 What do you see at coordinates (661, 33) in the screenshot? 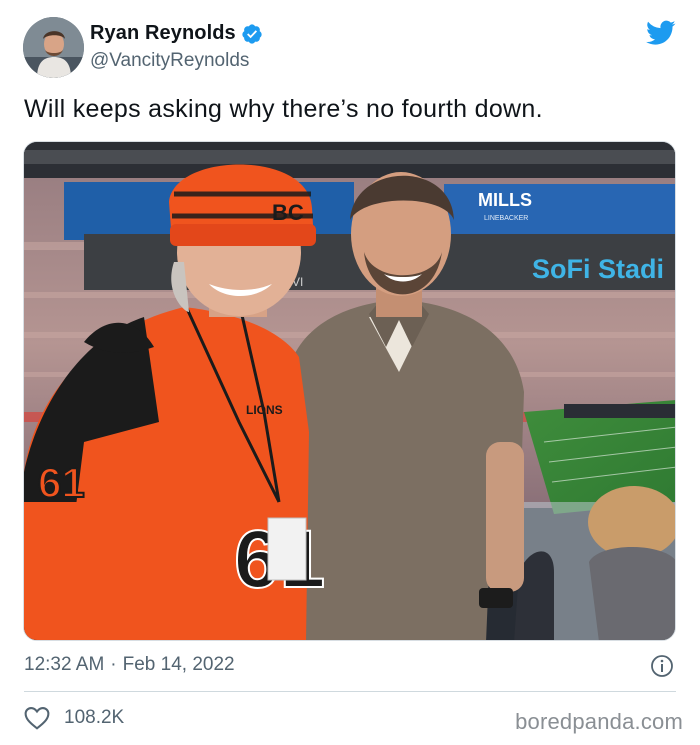
I see `twitter-bird-icon` at bounding box center [661, 33].